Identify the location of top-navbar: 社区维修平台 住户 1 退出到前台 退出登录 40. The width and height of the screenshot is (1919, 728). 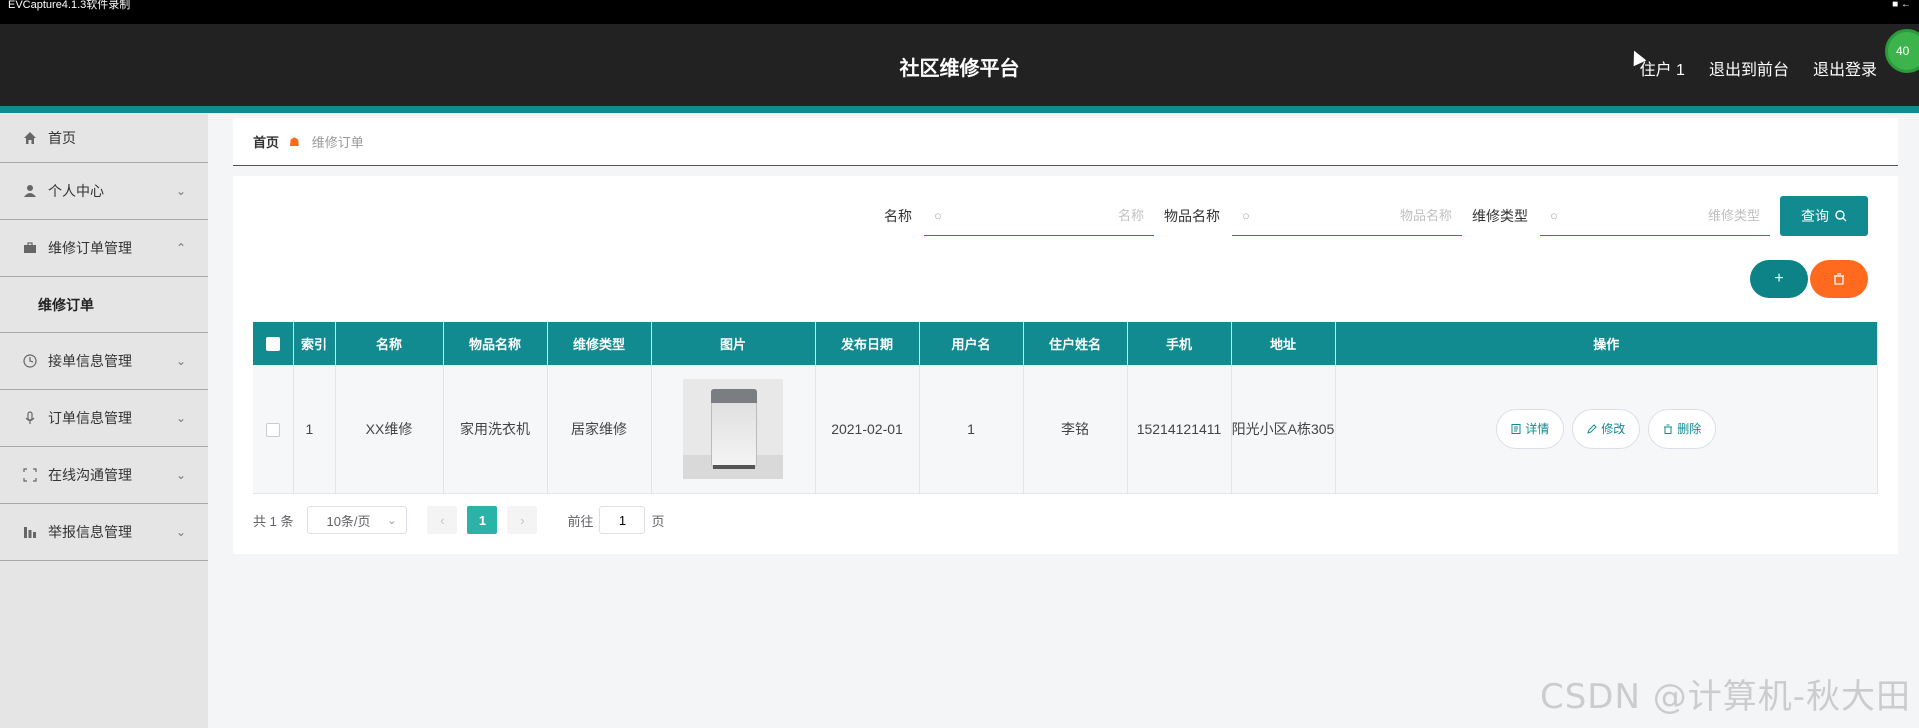
(959, 65).